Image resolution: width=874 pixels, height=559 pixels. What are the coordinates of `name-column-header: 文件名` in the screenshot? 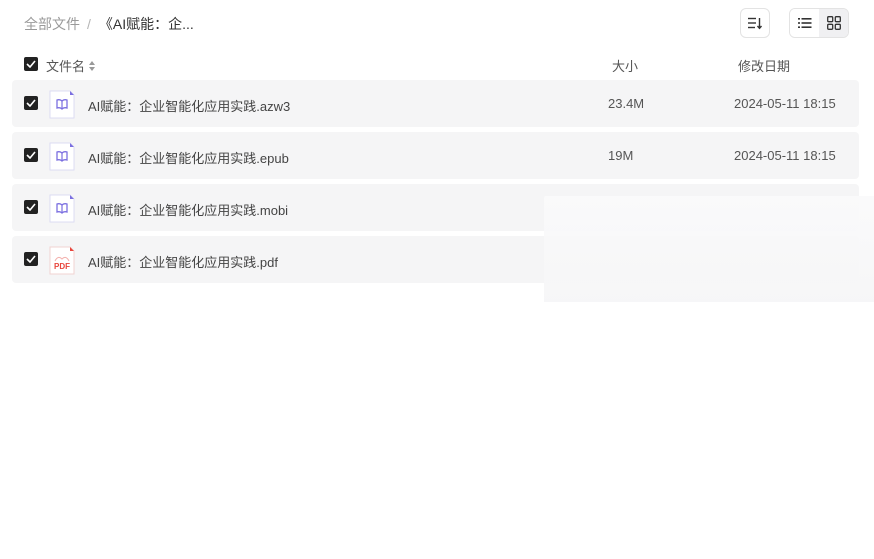 It's located at (71, 65).